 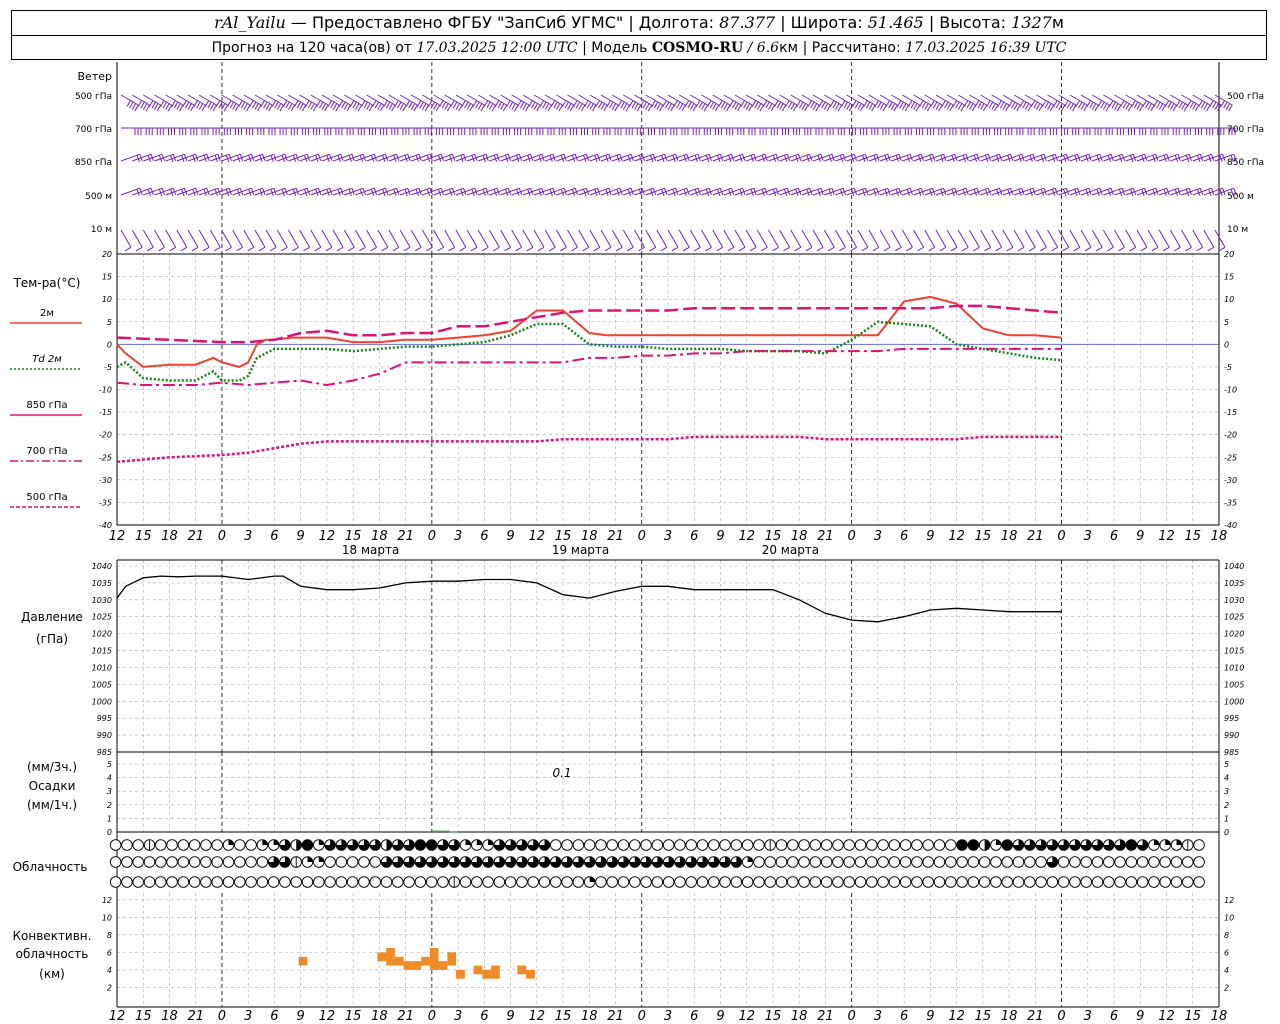 I want to click on pressure-tick-label-left: 1015, so click(x=102, y=651).